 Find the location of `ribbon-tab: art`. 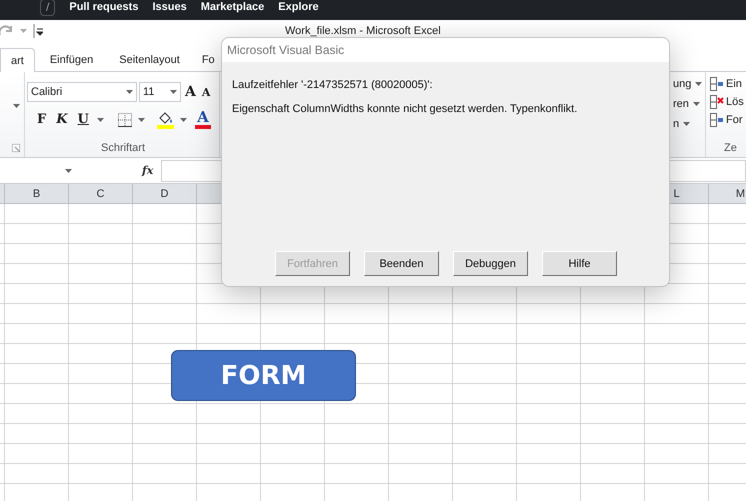

ribbon-tab: art is located at coordinates (17, 60).